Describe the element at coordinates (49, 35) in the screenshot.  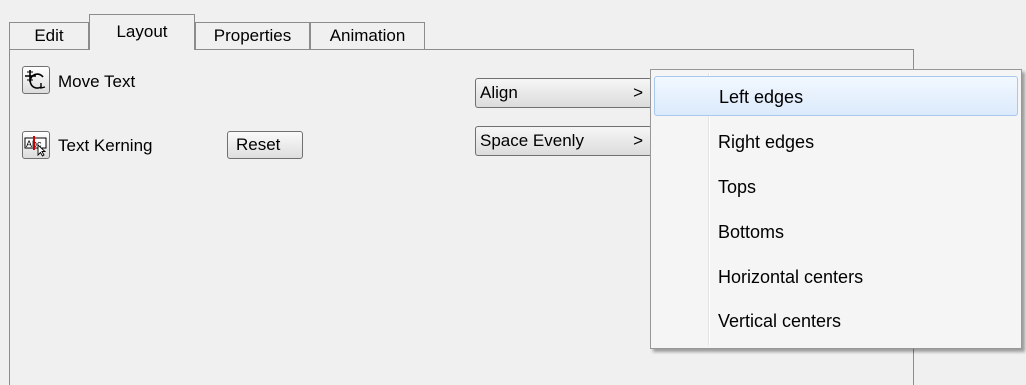
I see `tab-edit: Edit` at that location.